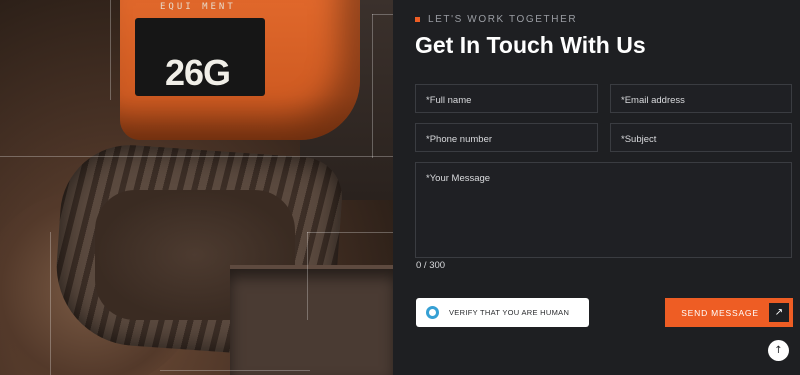  I want to click on full-name-field: *Full name, so click(506, 98).